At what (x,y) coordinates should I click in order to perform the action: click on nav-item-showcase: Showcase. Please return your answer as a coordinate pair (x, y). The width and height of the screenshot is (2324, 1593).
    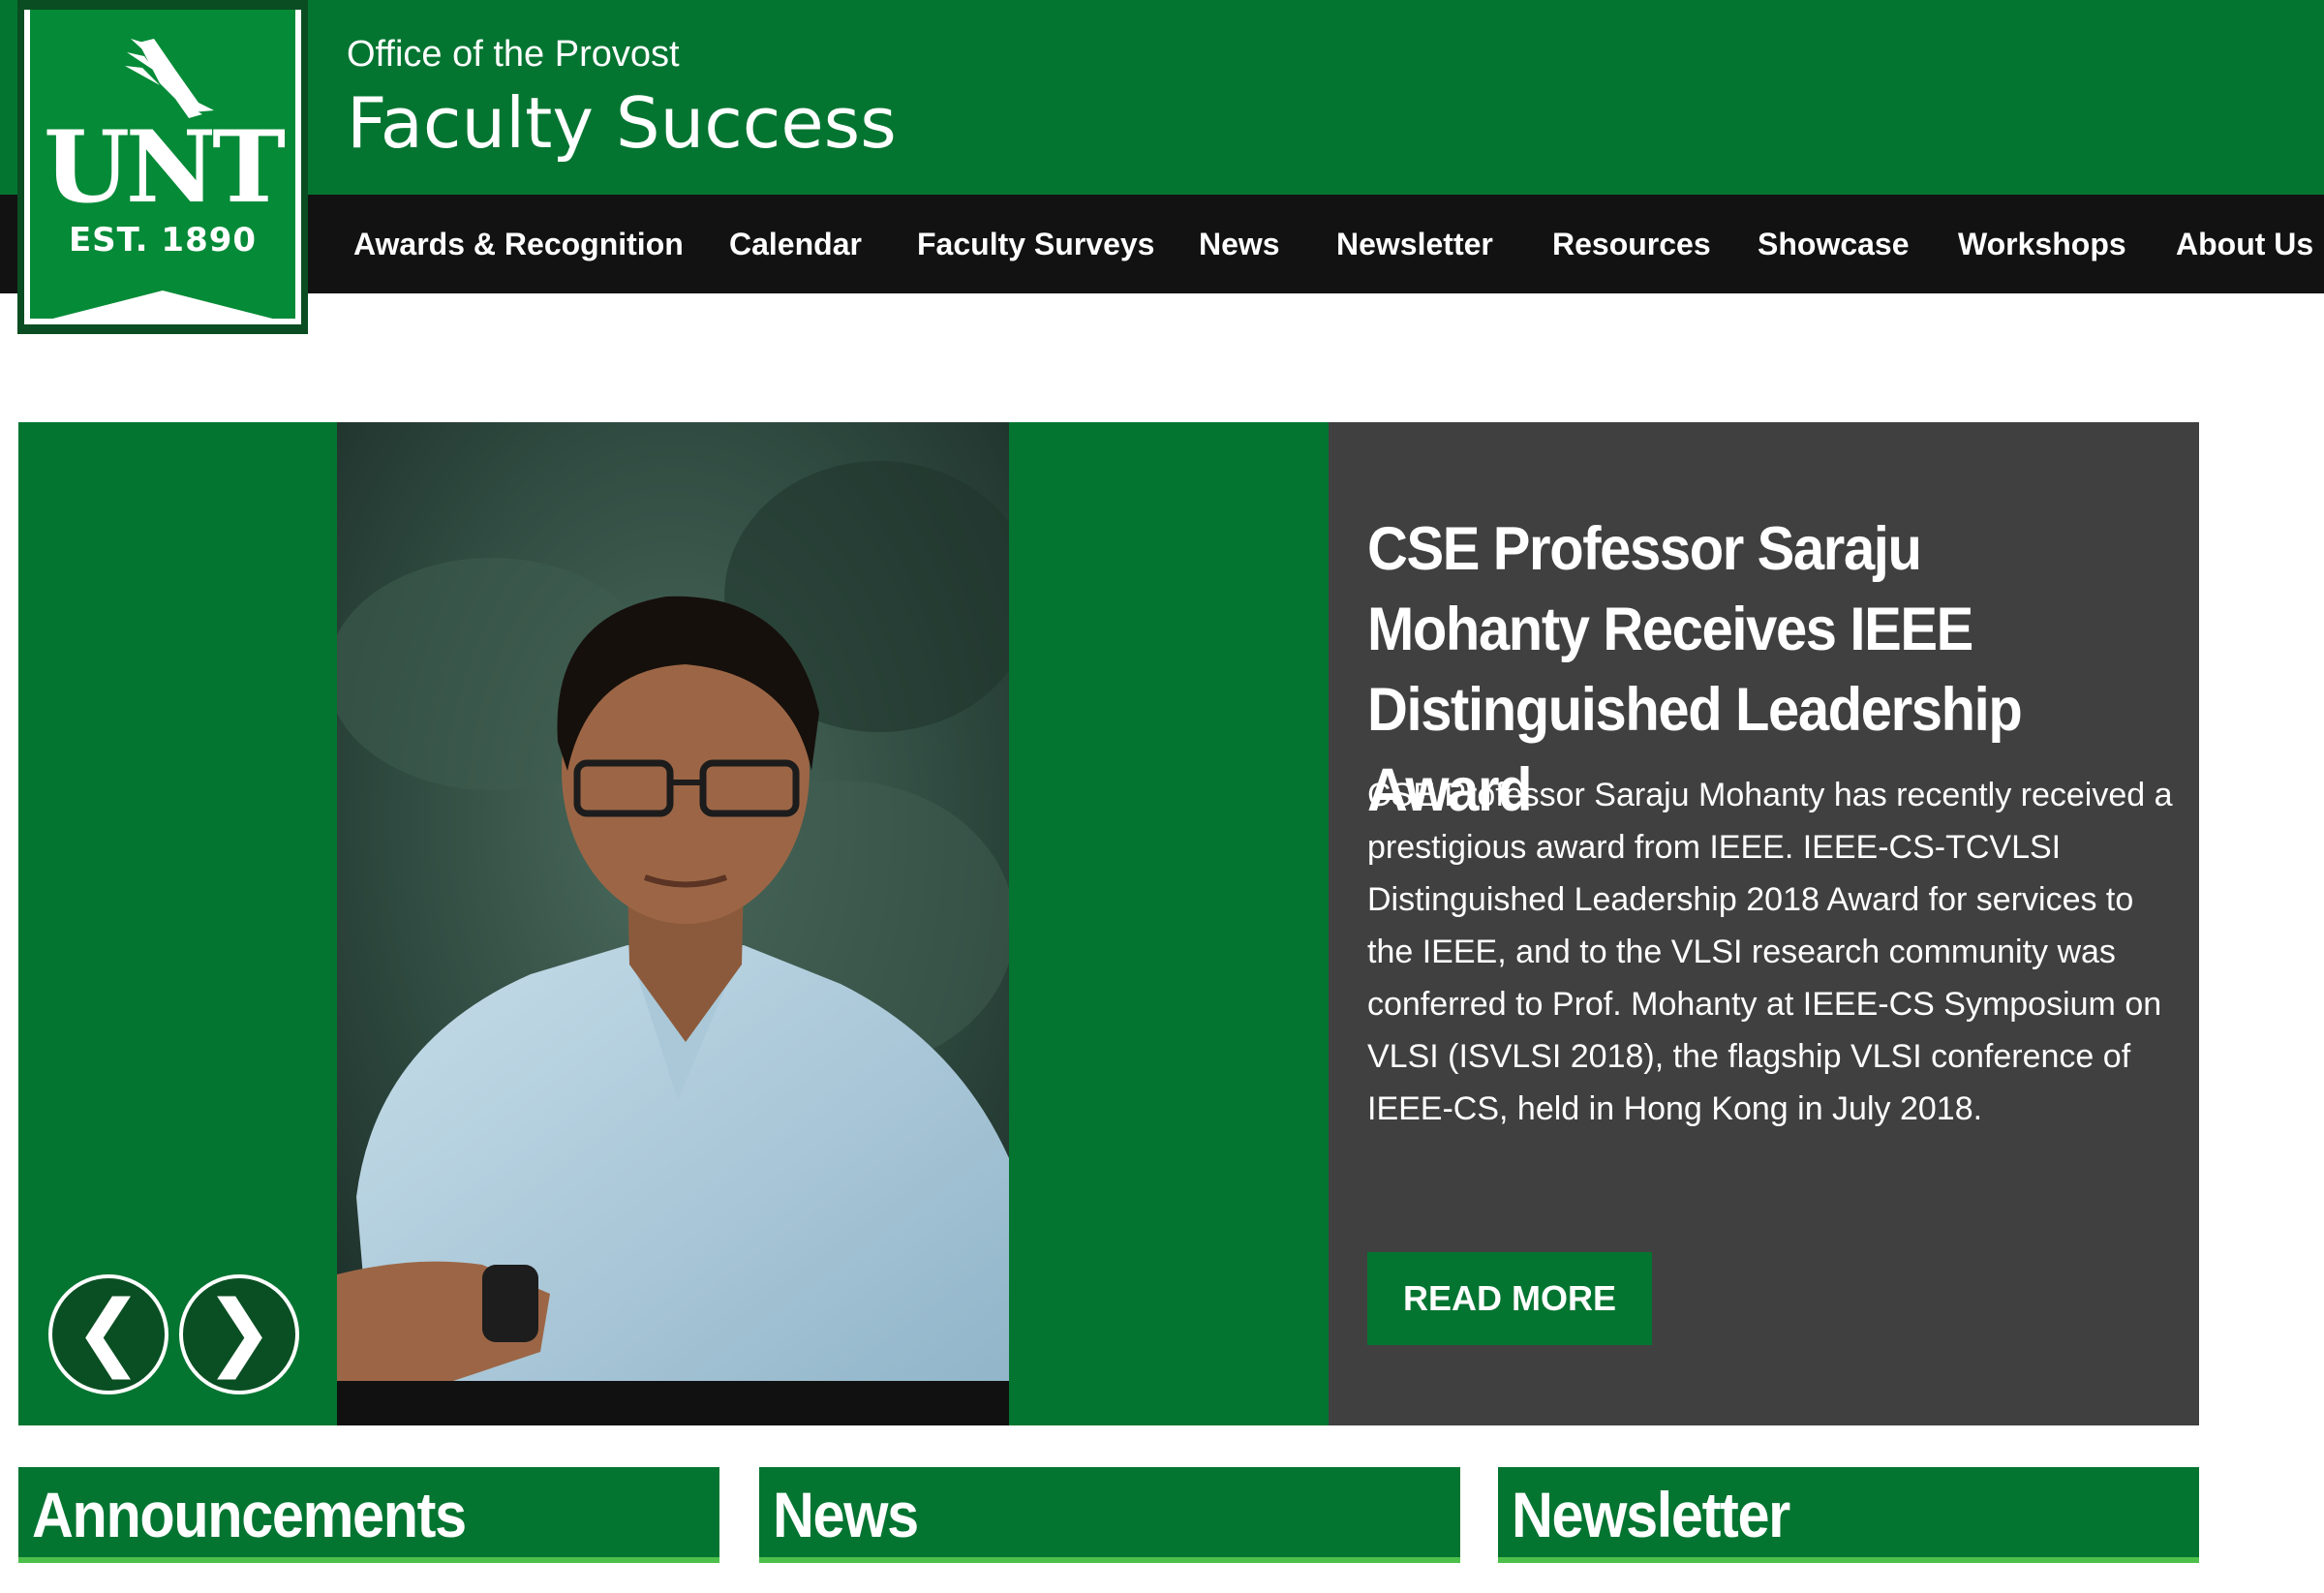
    Looking at the image, I should click on (1834, 244).